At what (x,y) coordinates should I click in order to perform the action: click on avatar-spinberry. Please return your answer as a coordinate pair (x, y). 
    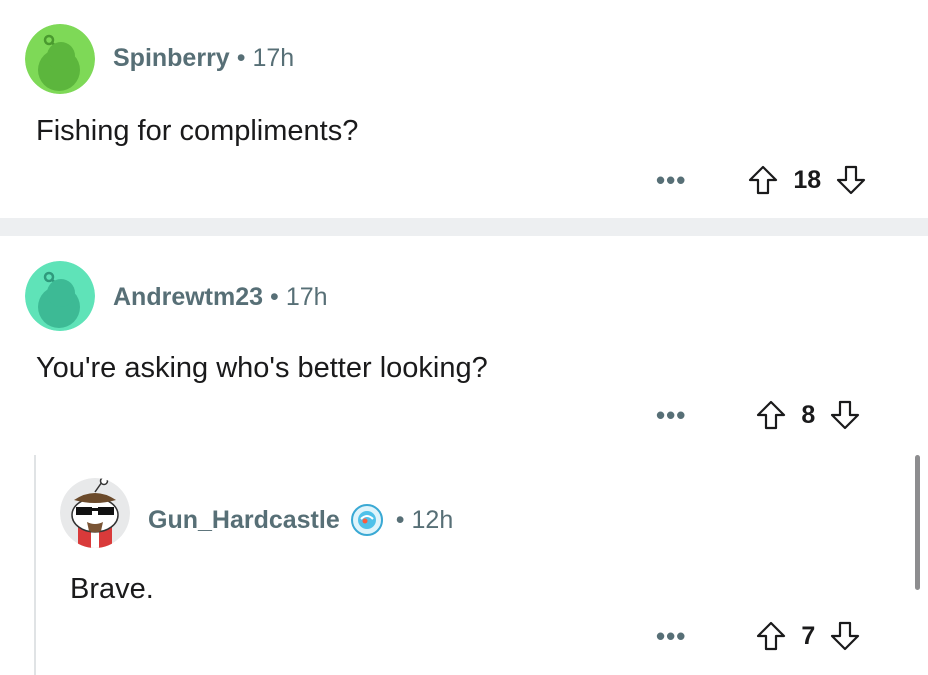
    Looking at the image, I should click on (60, 59).